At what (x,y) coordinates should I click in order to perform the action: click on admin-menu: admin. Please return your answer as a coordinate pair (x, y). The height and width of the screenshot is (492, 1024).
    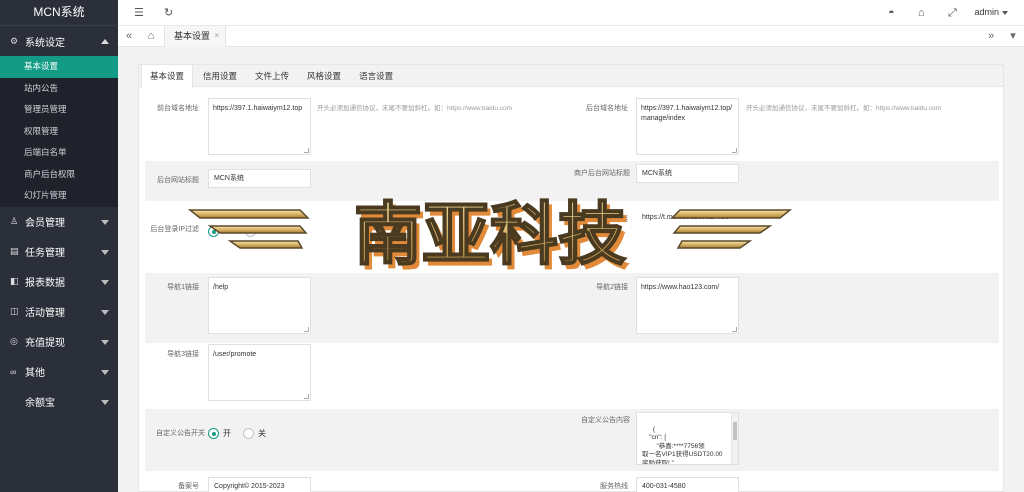
    Looking at the image, I should click on (991, 12).